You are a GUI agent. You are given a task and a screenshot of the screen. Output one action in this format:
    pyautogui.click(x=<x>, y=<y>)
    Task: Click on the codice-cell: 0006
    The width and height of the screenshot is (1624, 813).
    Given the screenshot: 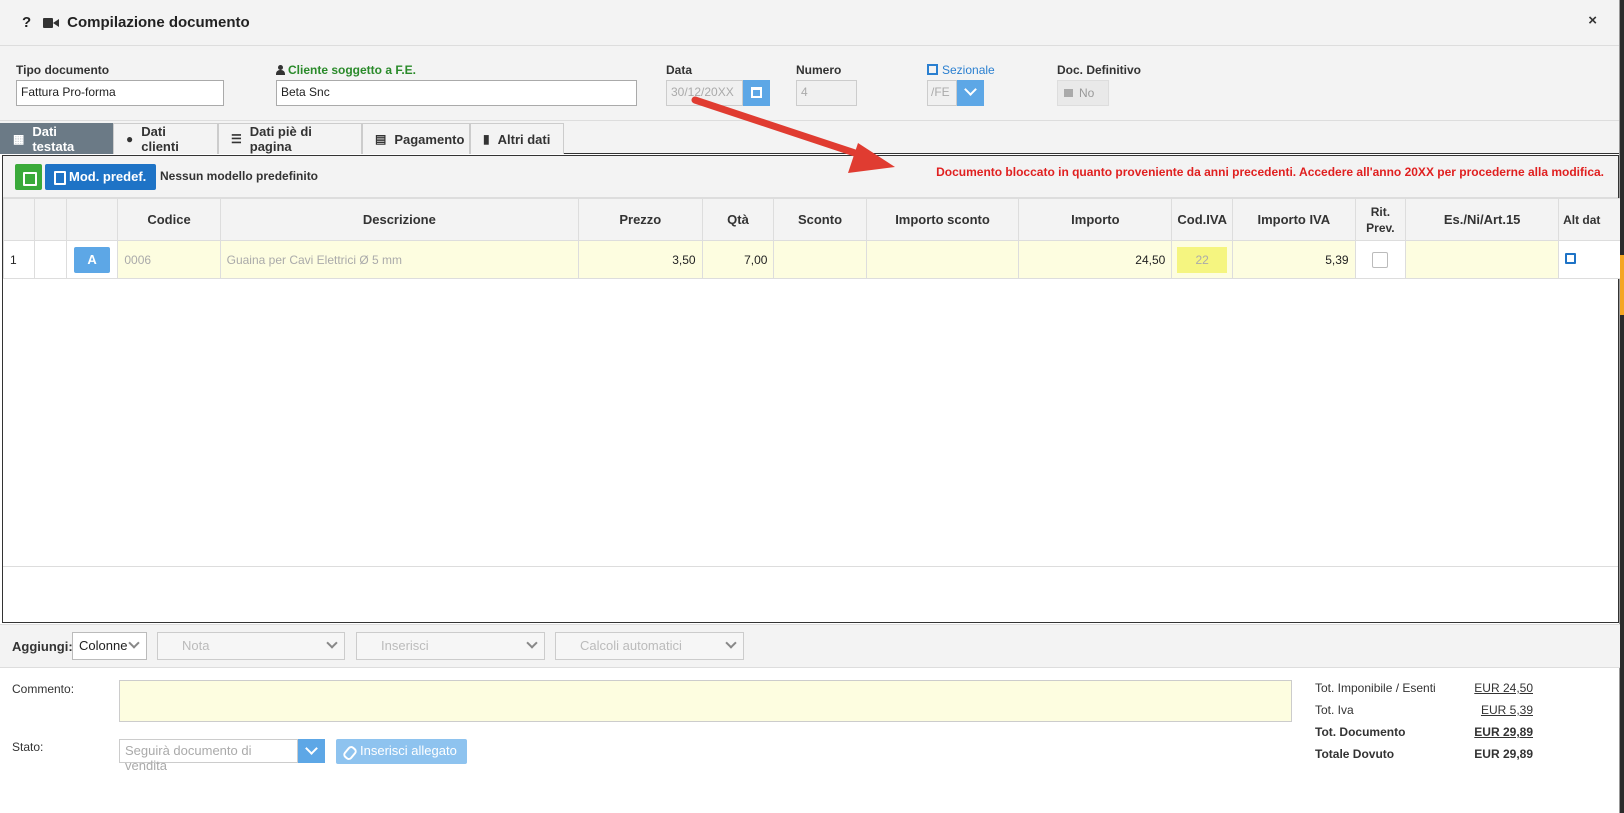 What is the action you would take?
    pyautogui.click(x=169, y=259)
    